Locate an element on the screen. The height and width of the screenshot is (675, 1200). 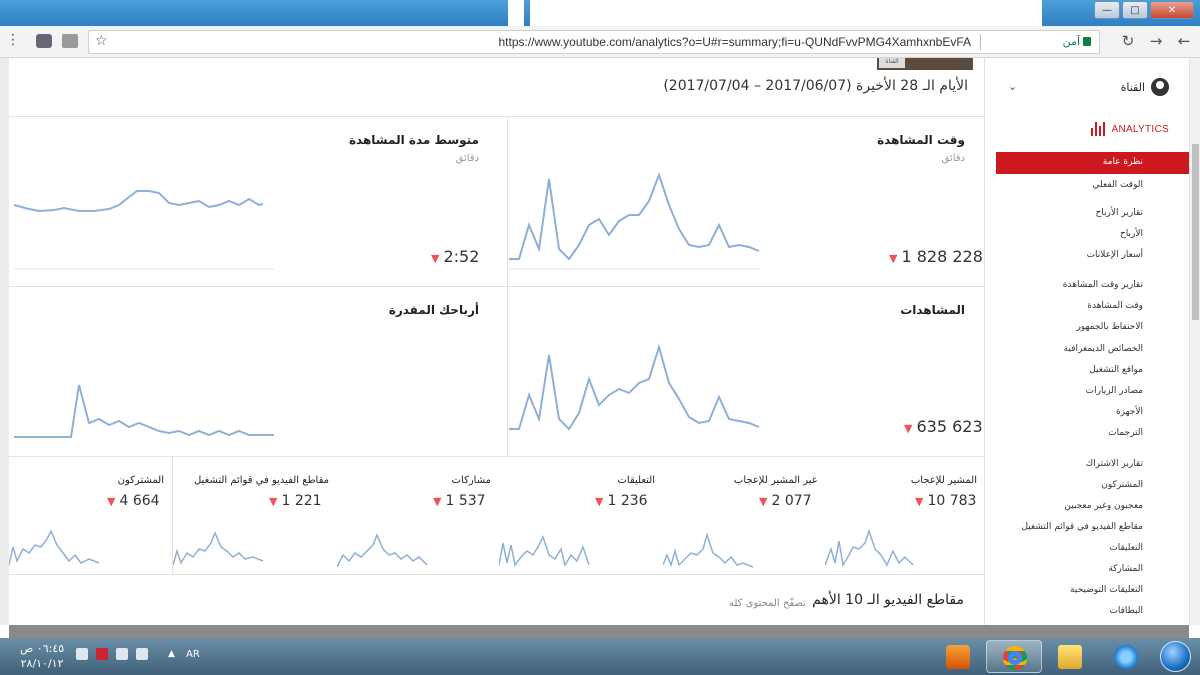
sidebar-item-comments: التعليقات is located at coordinates (1126, 548).